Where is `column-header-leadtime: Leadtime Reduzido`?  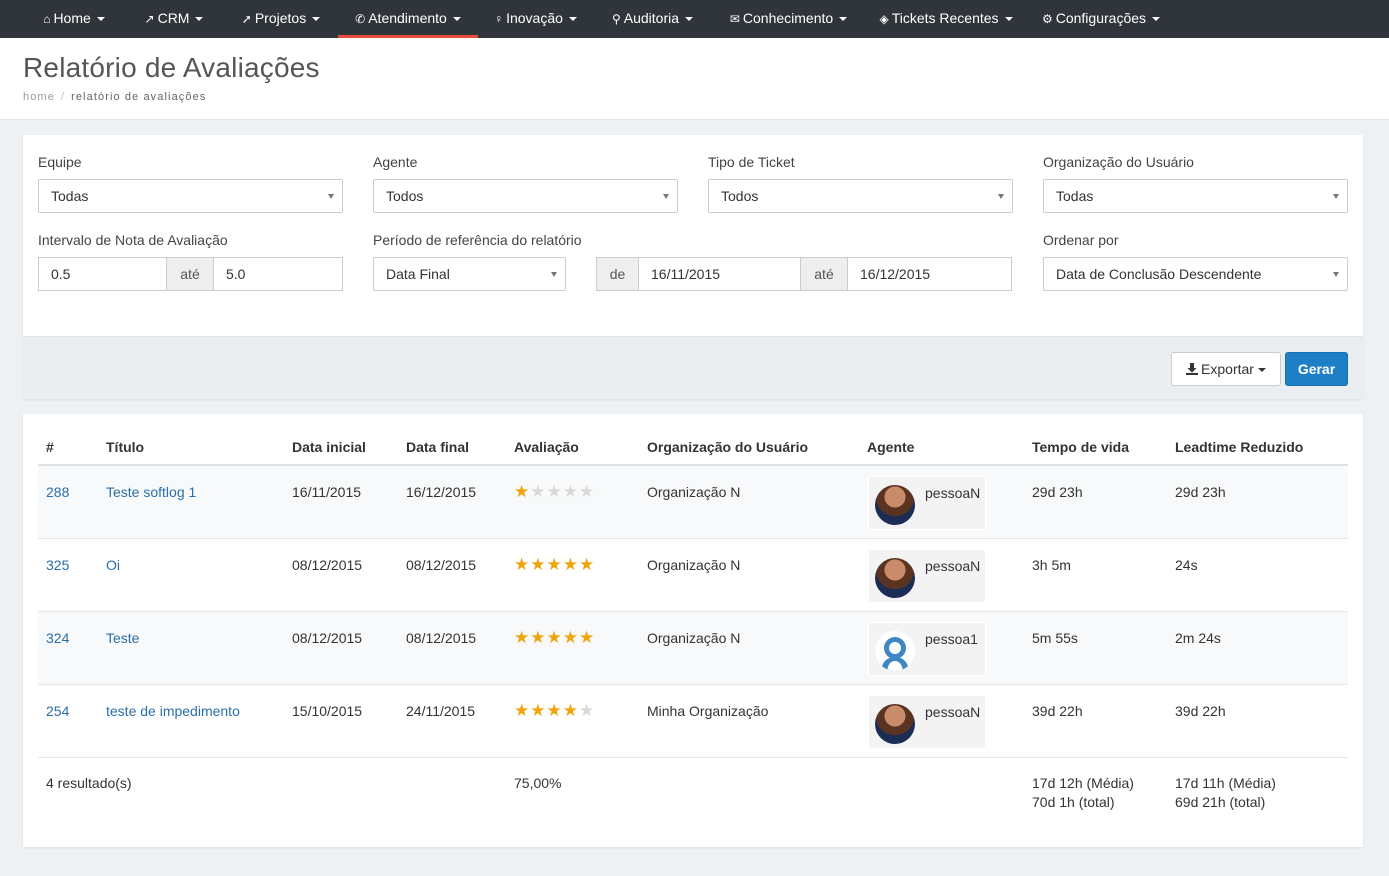 column-header-leadtime: Leadtime Reduzido is located at coordinates (1239, 447).